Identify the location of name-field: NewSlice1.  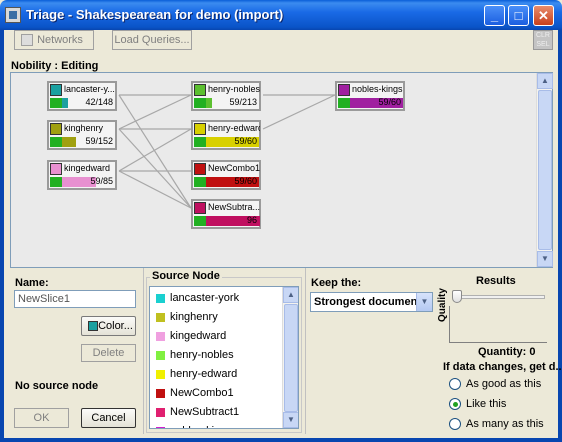
(75, 299).